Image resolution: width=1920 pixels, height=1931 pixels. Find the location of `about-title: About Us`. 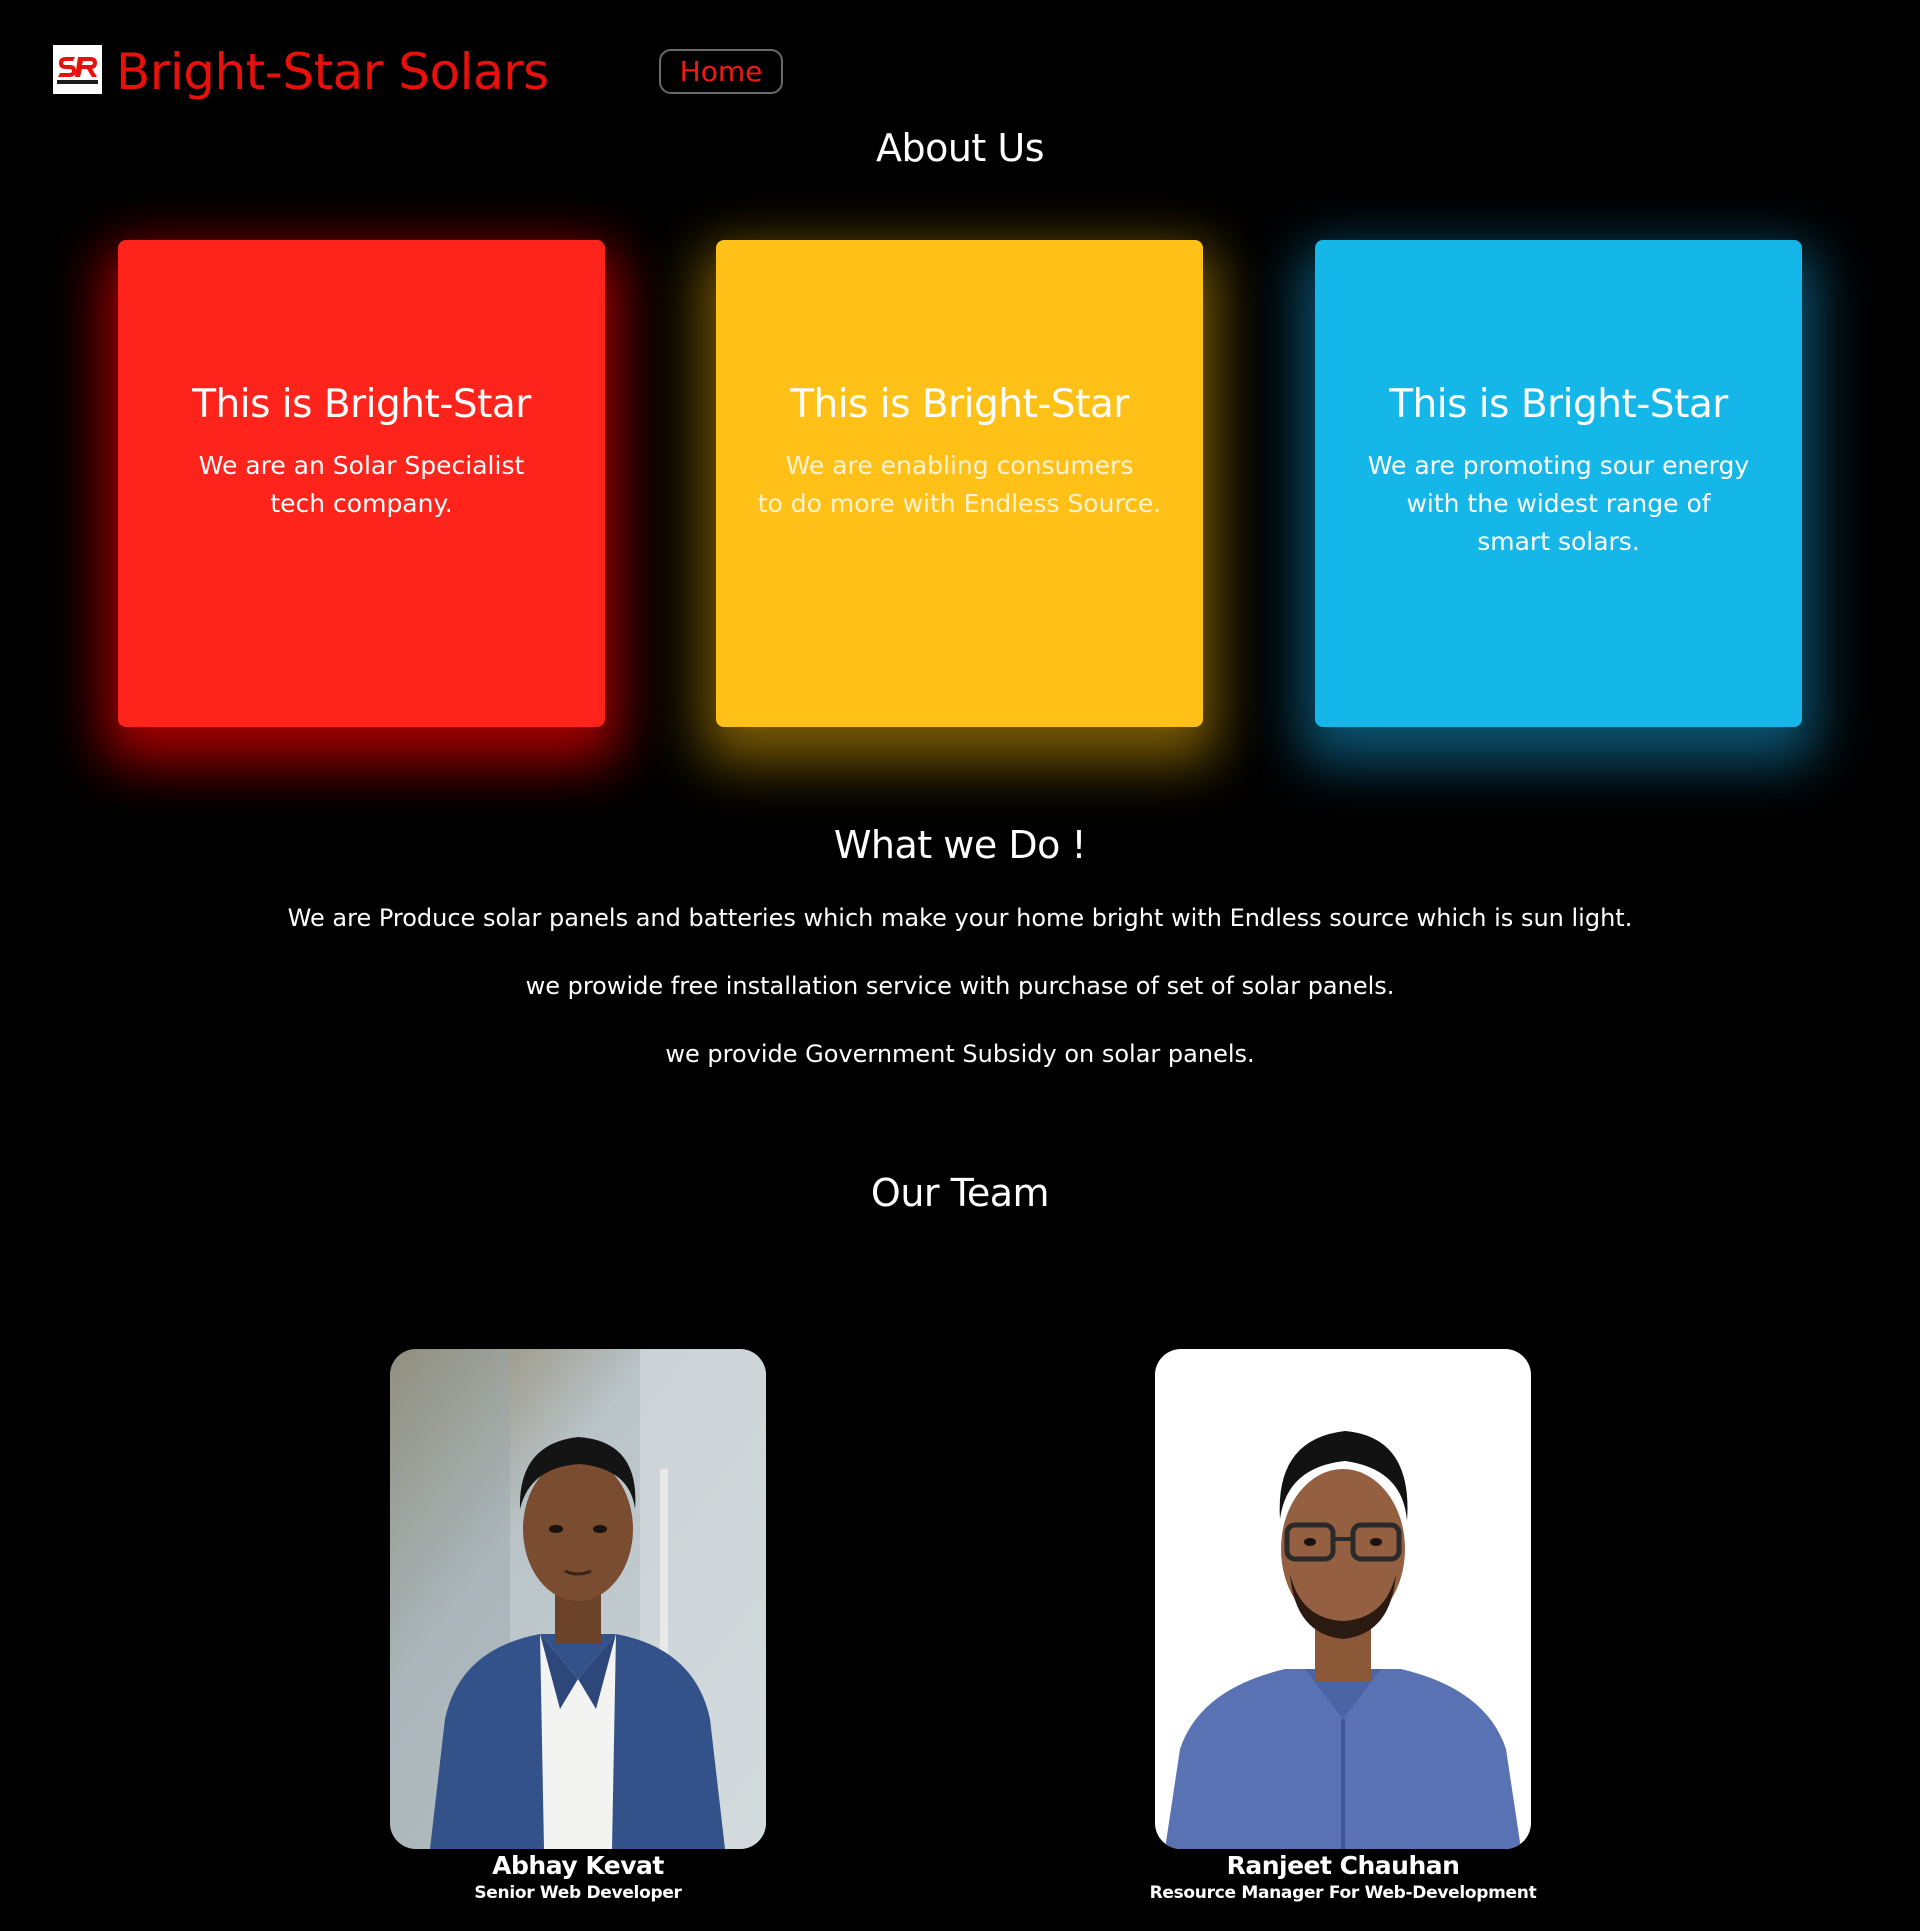

about-title: About Us is located at coordinates (960, 148).